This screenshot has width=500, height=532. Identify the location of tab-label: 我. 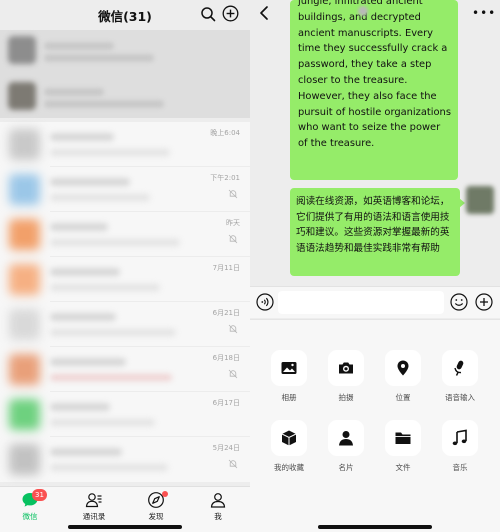
(218, 516).